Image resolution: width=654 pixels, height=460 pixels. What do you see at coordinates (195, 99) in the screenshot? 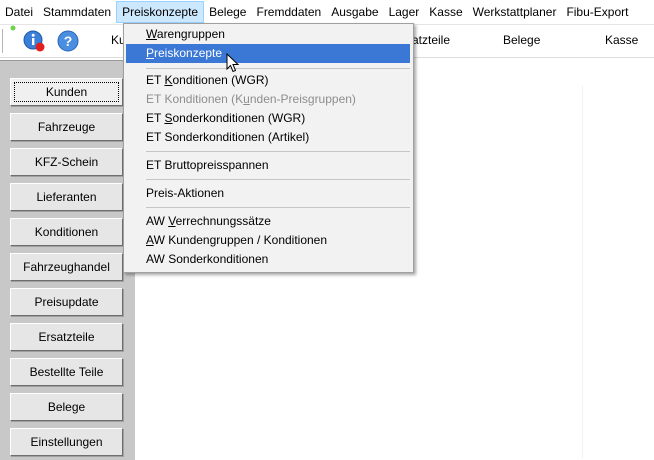
I see `menu-item-text: ET Konditionen (K` at bounding box center [195, 99].